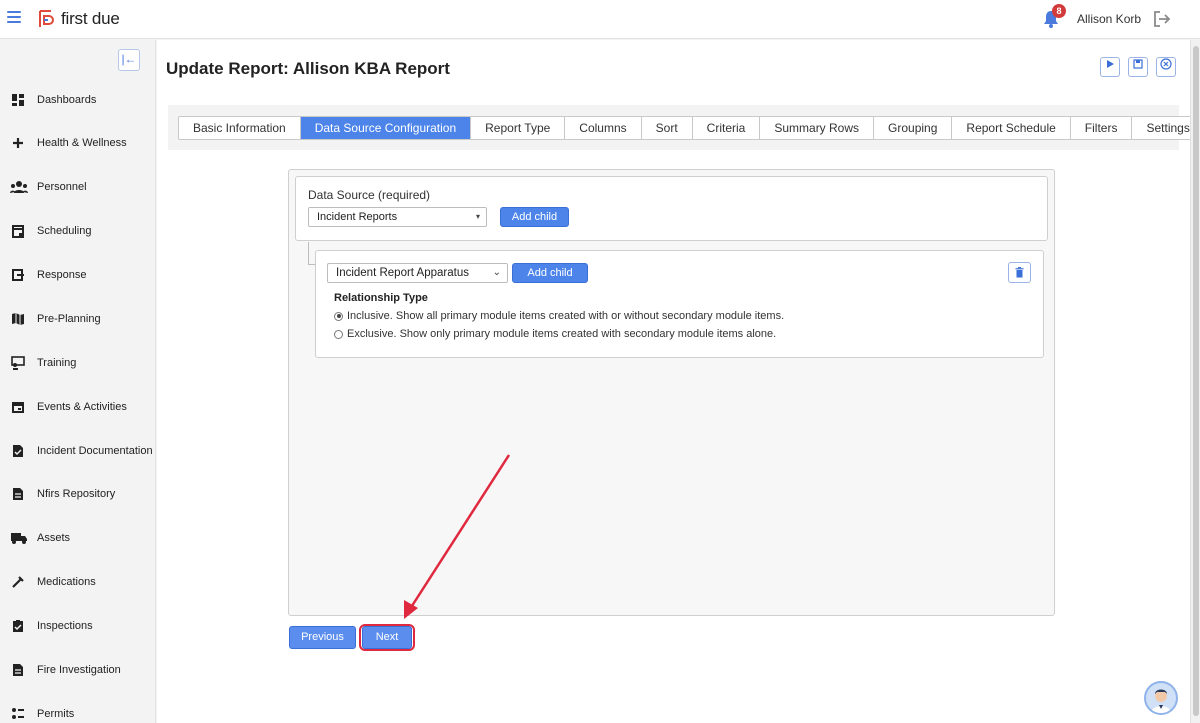  I want to click on close-circle-icon, so click(1166, 64).